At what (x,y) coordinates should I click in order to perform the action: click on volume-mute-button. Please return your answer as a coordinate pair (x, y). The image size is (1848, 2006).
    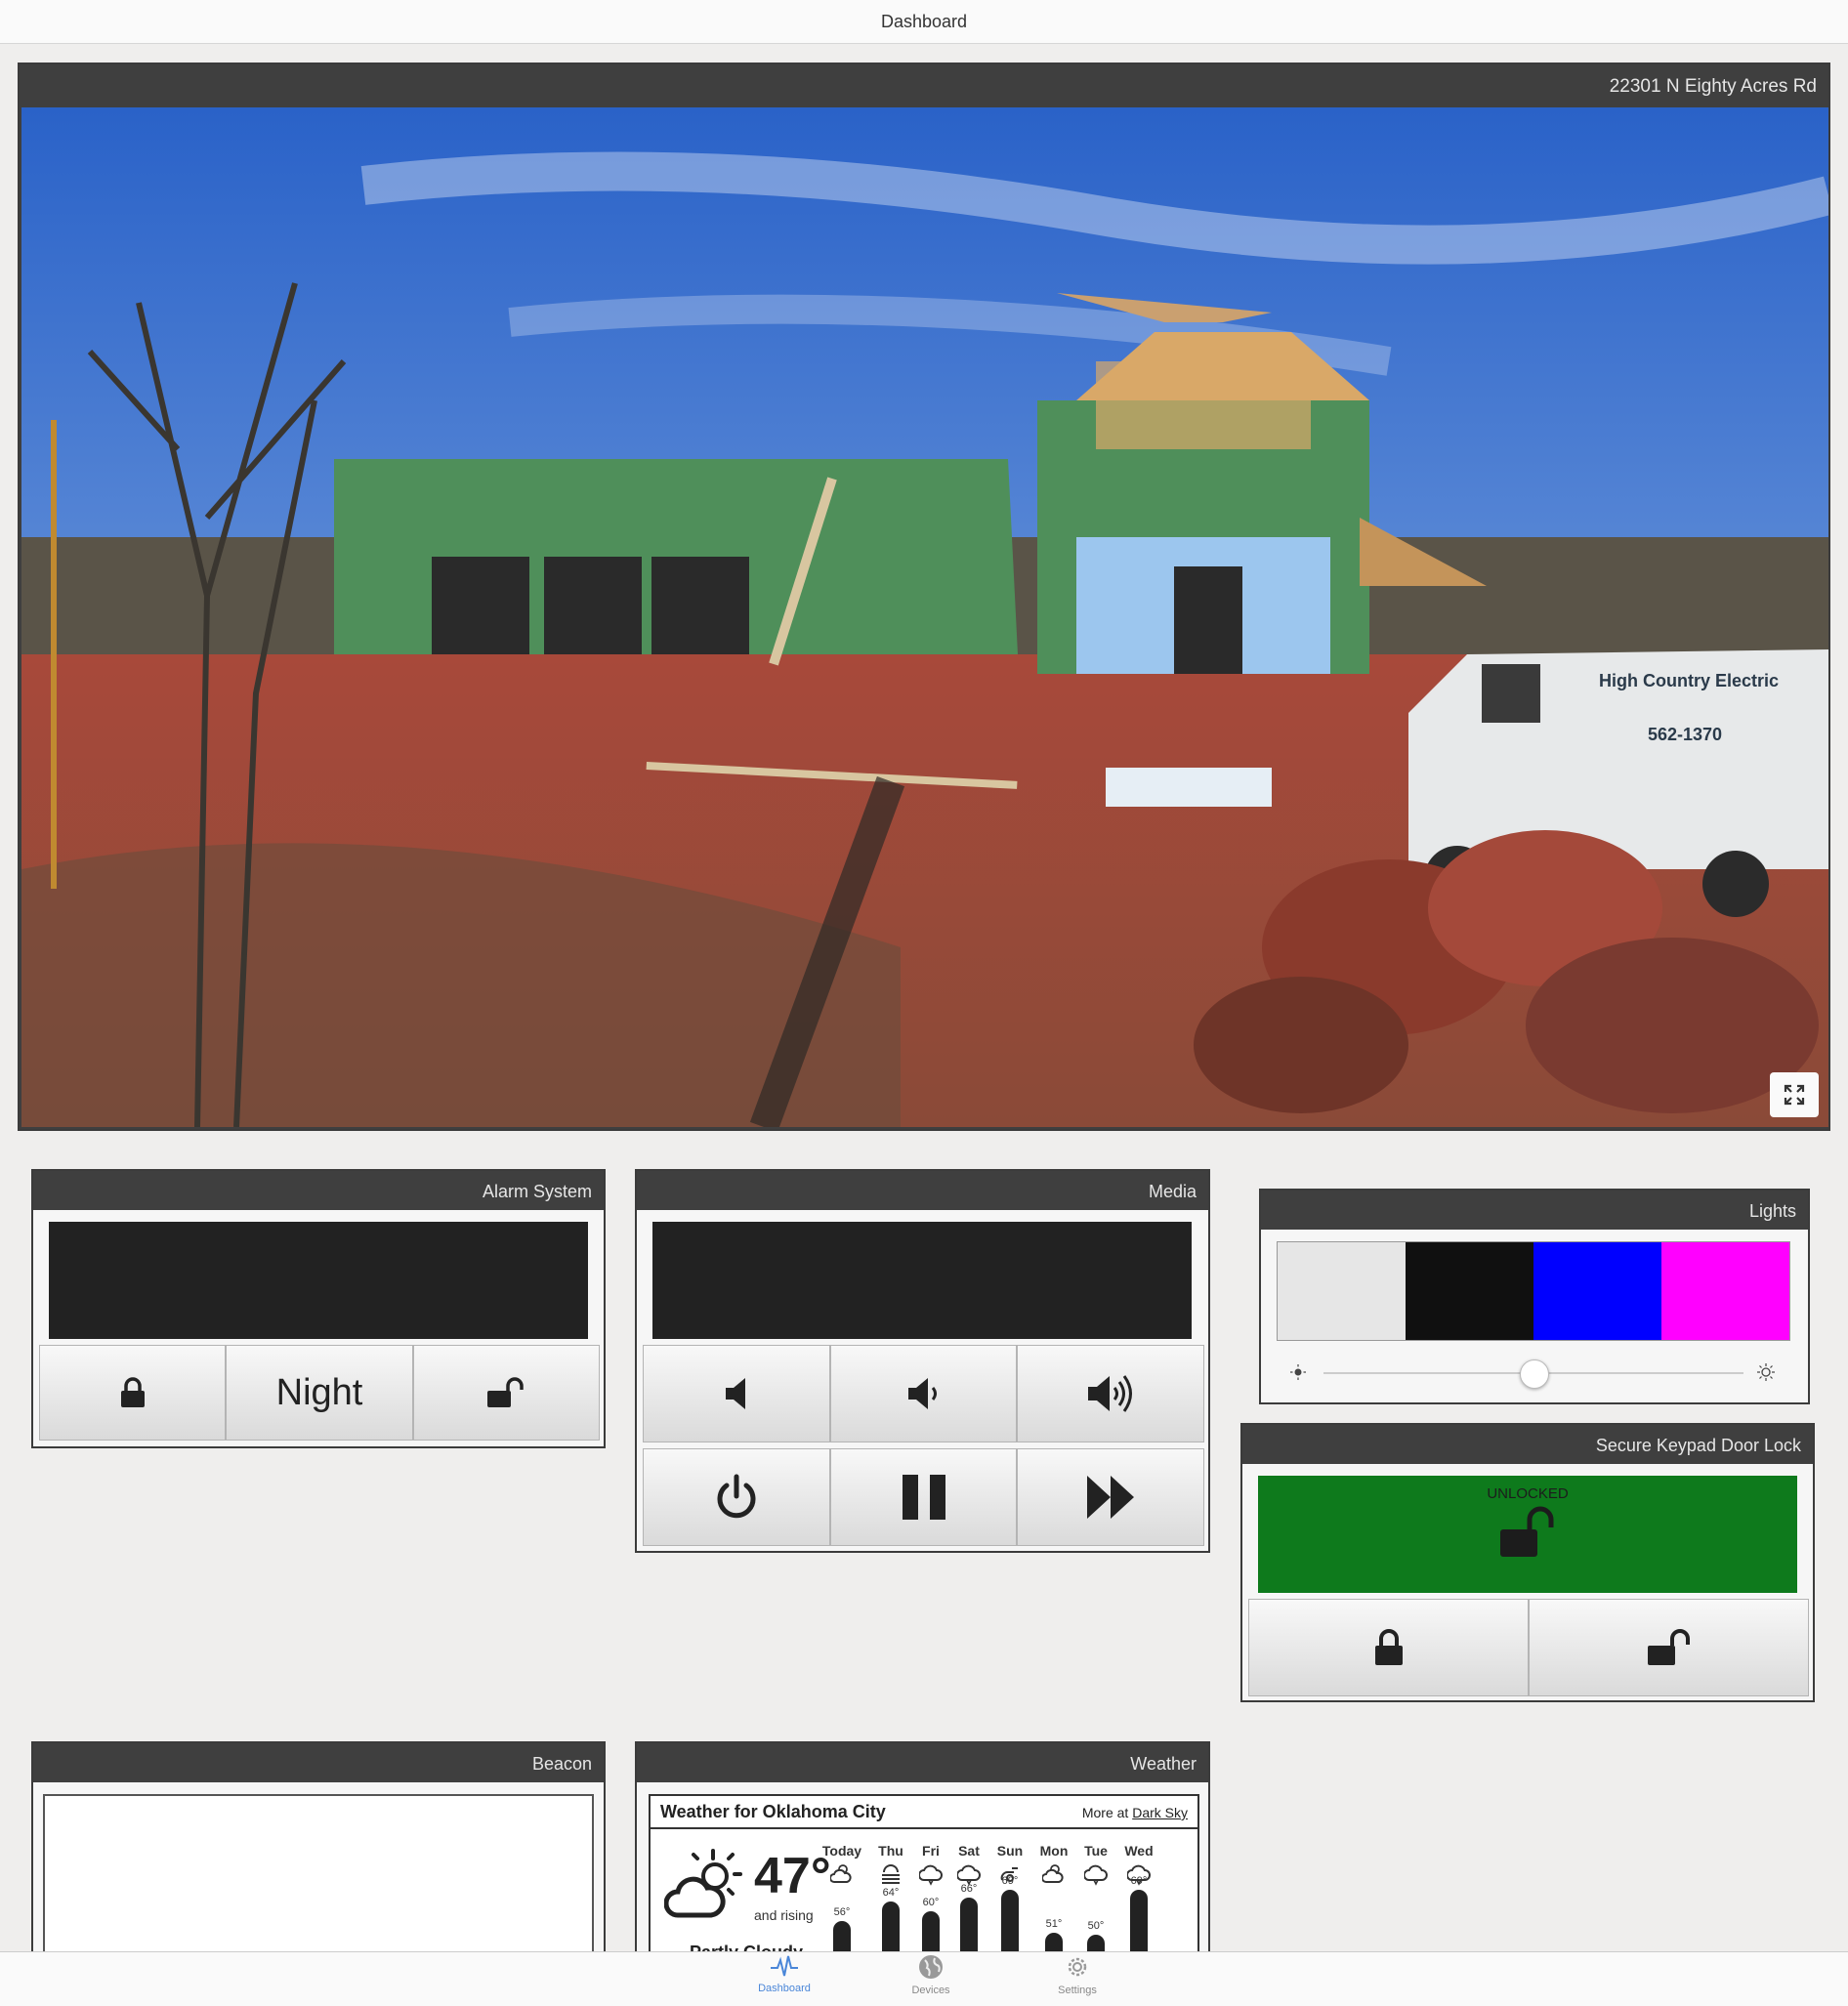
    Looking at the image, I should click on (736, 1393).